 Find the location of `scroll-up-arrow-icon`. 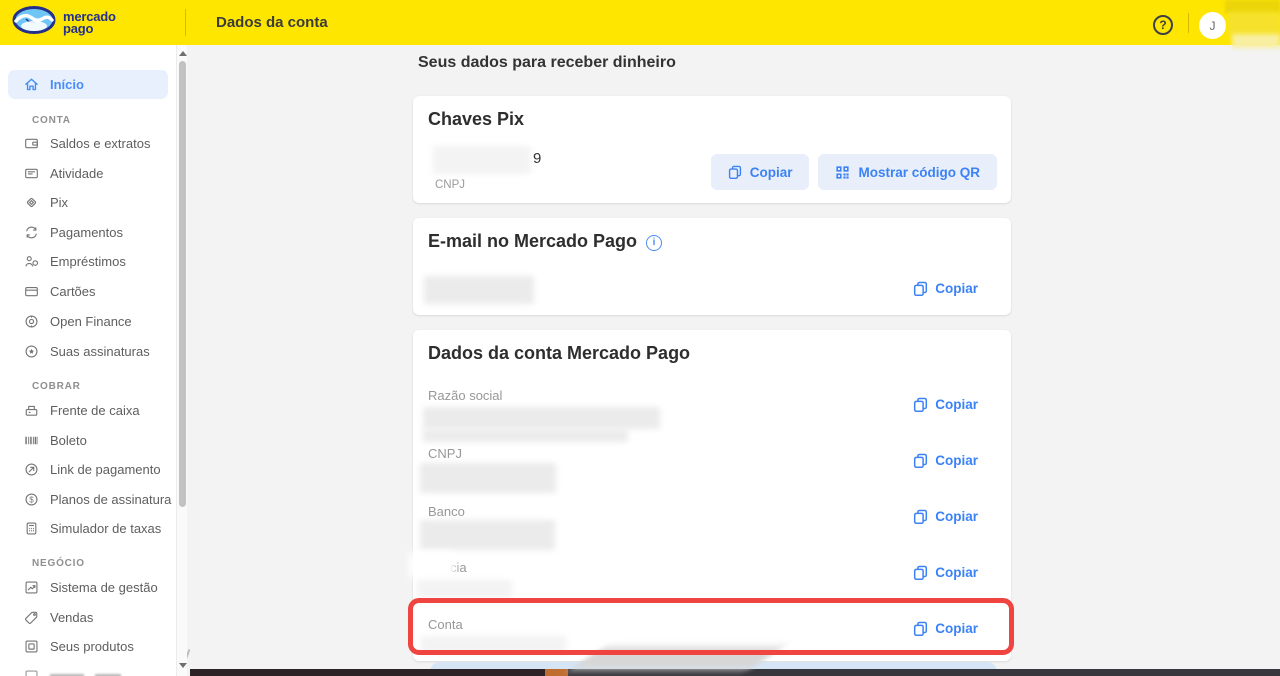

scroll-up-arrow-icon is located at coordinates (183, 53).